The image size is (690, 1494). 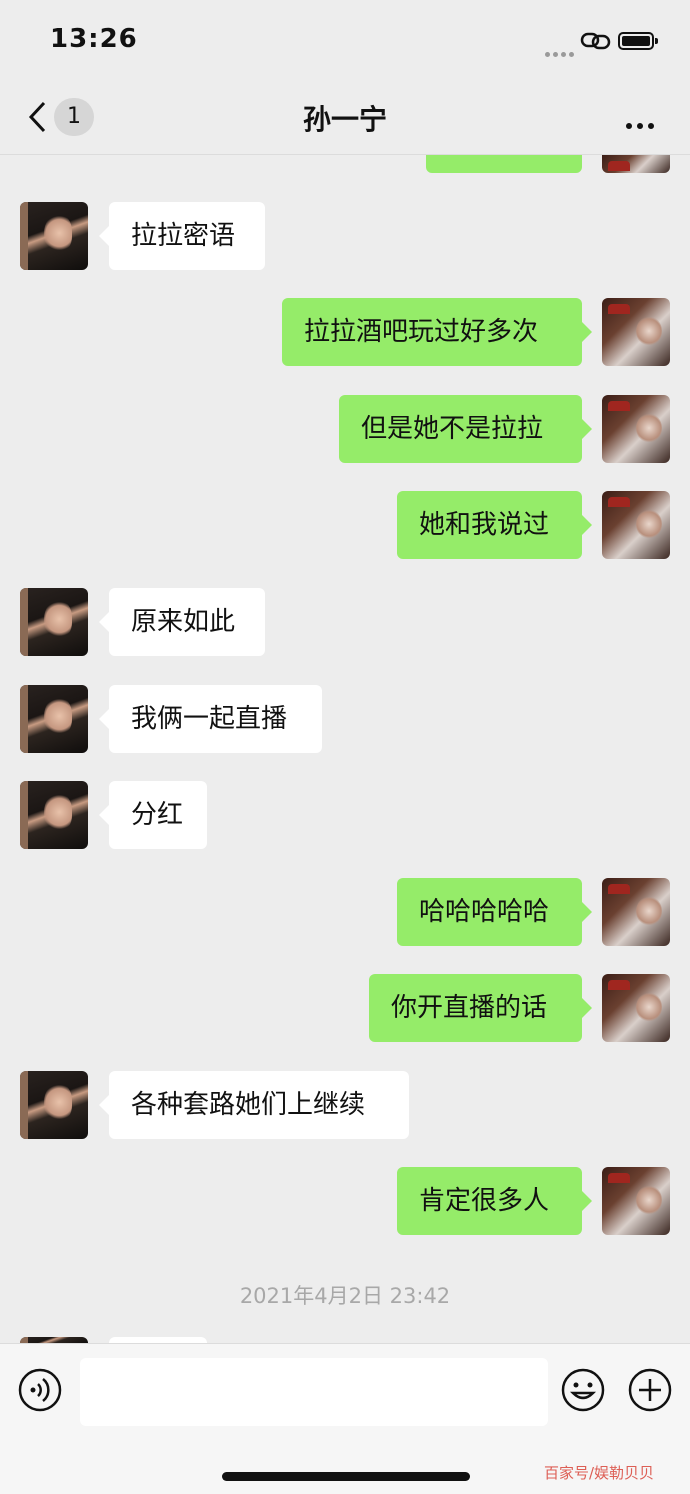 I want to click on link-icon, so click(x=595, y=41).